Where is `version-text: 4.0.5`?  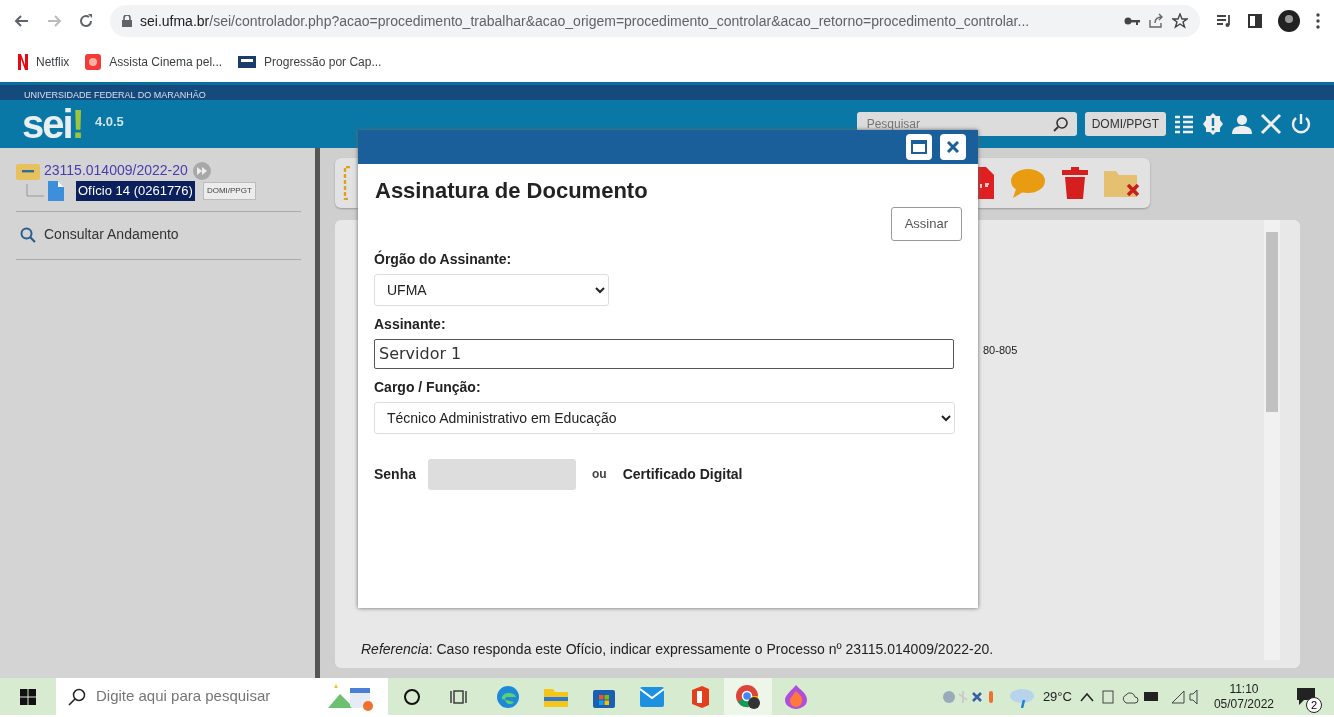 version-text: 4.0.5 is located at coordinates (109, 122).